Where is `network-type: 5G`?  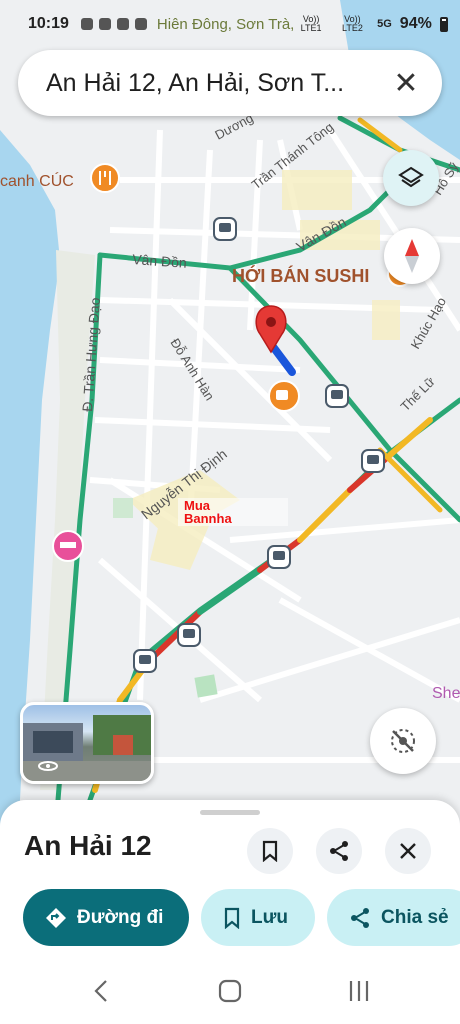 network-type: 5G is located at coordinates (384, 24).